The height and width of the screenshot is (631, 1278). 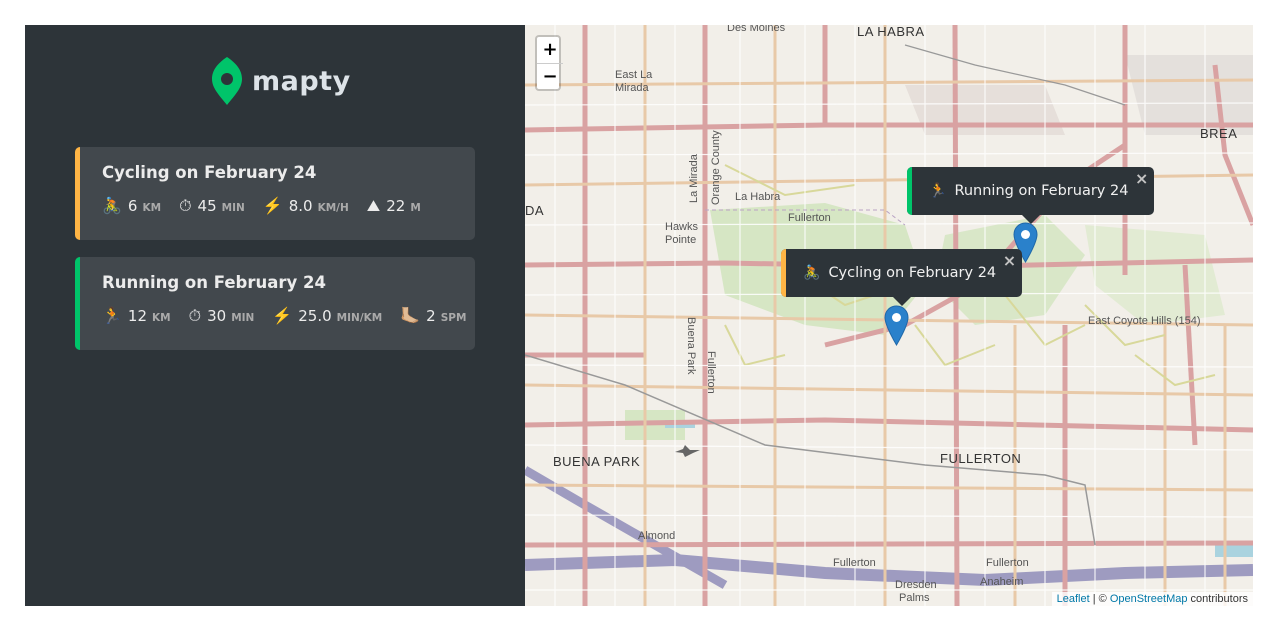 What do you see at coordinates (597, 461) in the screenshot?
I see `map-label: BUENA PARK` at bounding box center [597, 461].